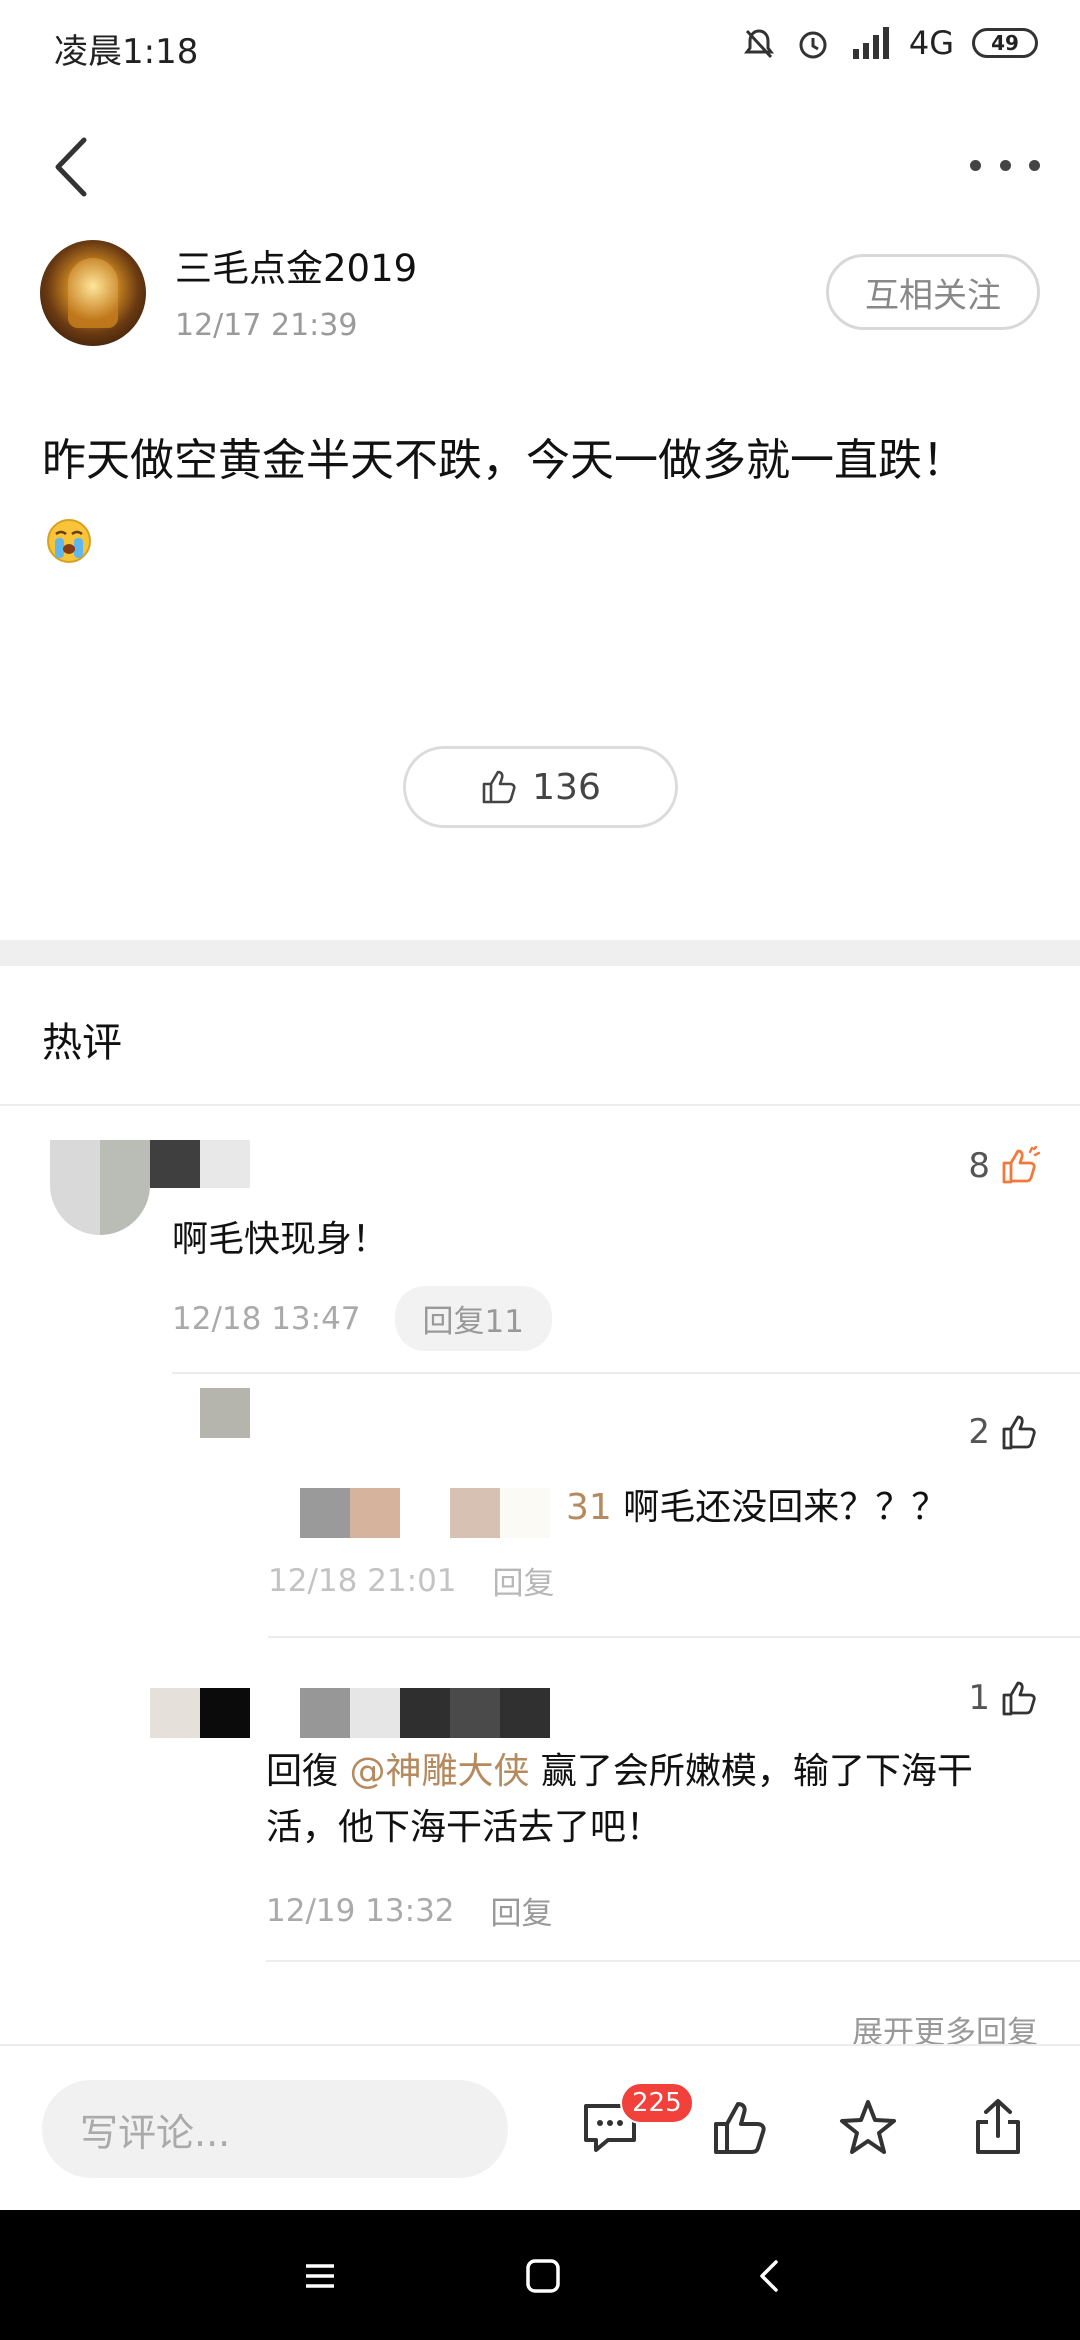  I want to click on comment-meta: 12/18 13:47 回复11, so click(362, 1318).